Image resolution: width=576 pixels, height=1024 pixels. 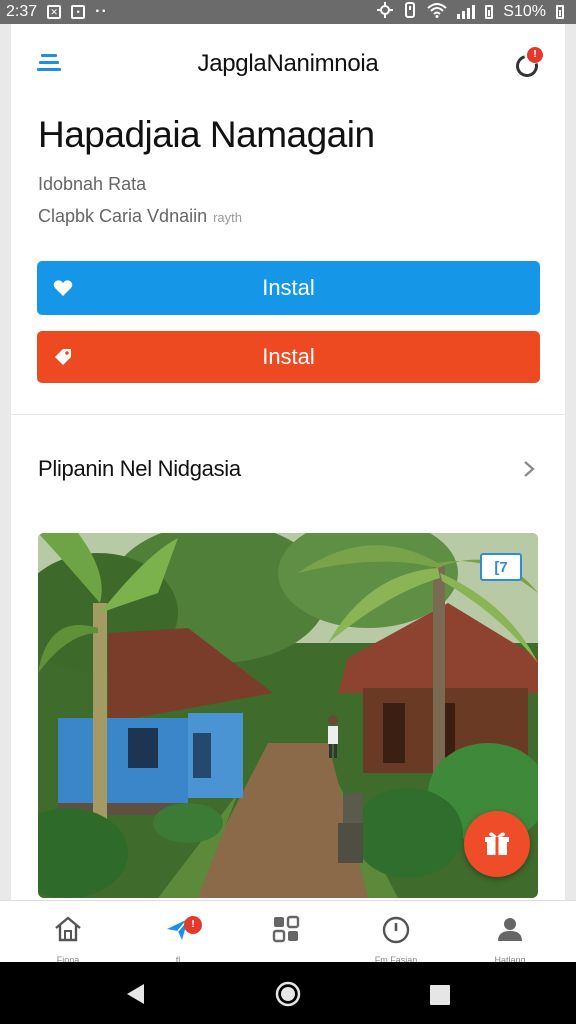 I want to click on install-button-secondary: Instal, so click(x=288, y=357).